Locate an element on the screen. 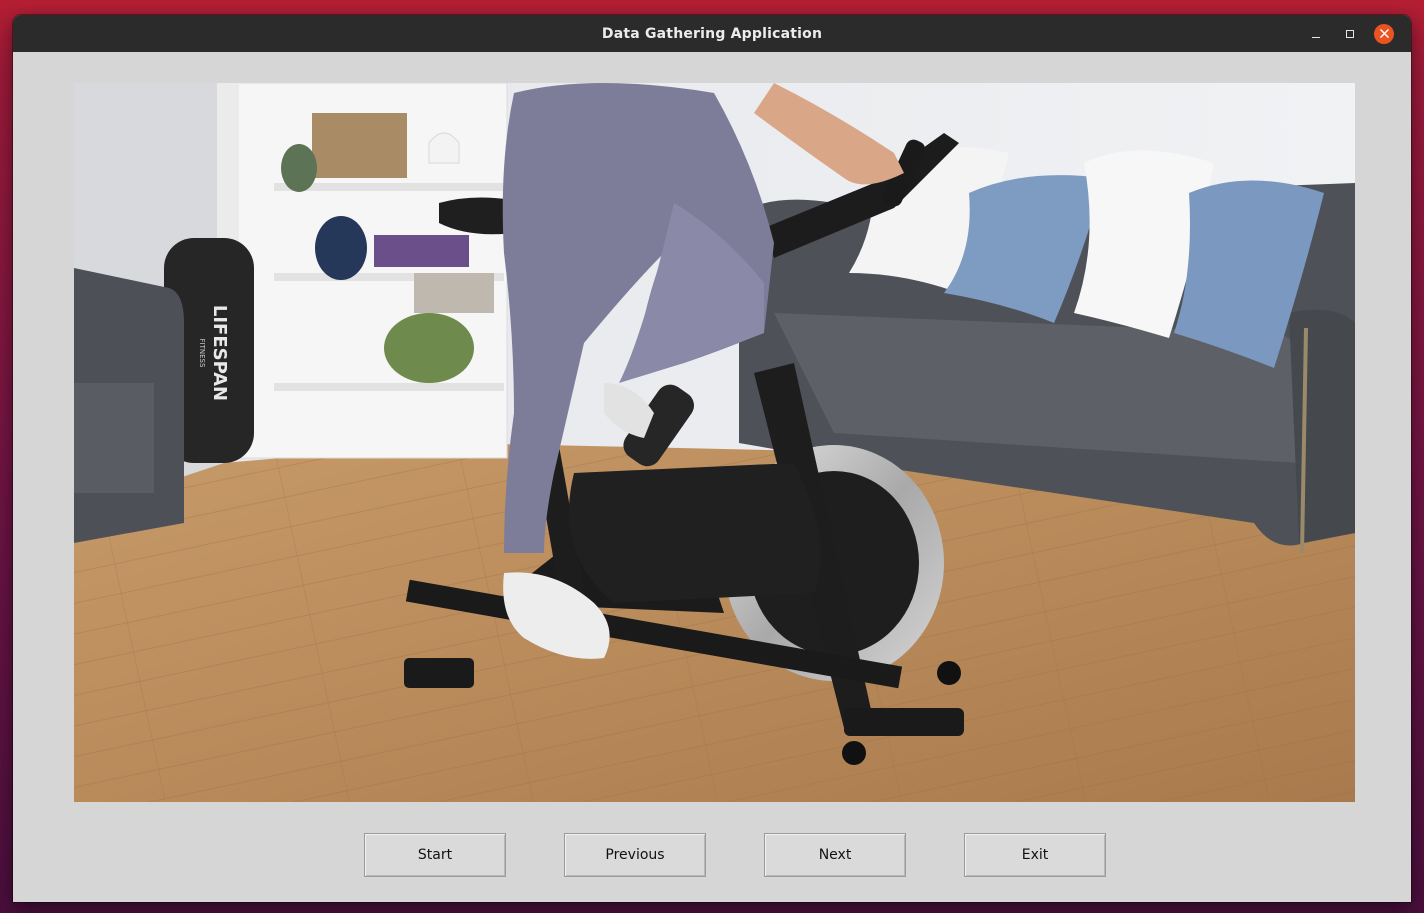 The height and width of the screenshot is (913, 1424). minimize-button is located at coordinates (1316, 33).